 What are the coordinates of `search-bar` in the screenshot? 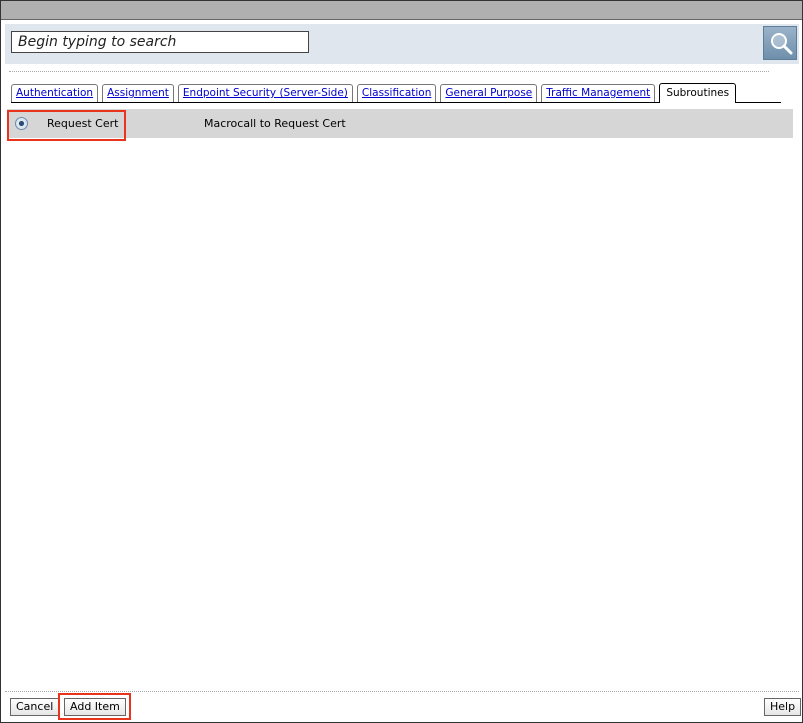 It's located at (402, 44).